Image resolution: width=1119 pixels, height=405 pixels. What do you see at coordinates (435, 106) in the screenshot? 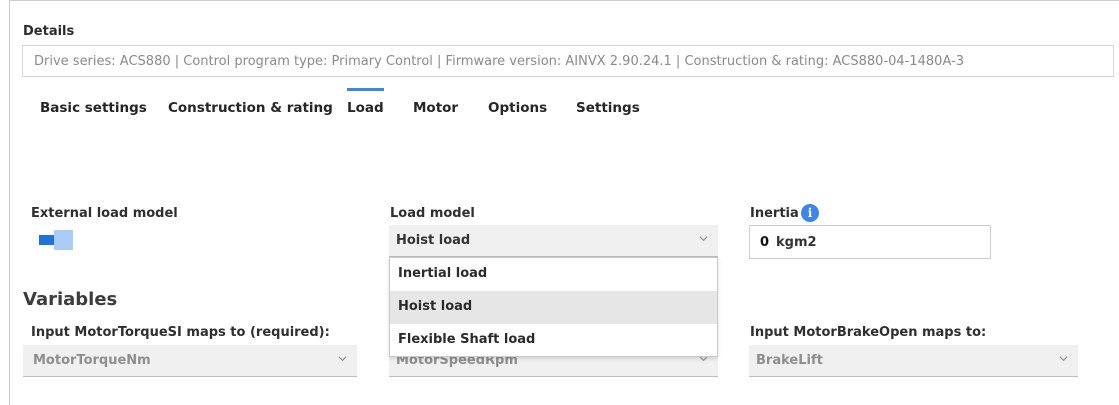
I see `tab-motor: Motor` at bounding box center [435, 106].